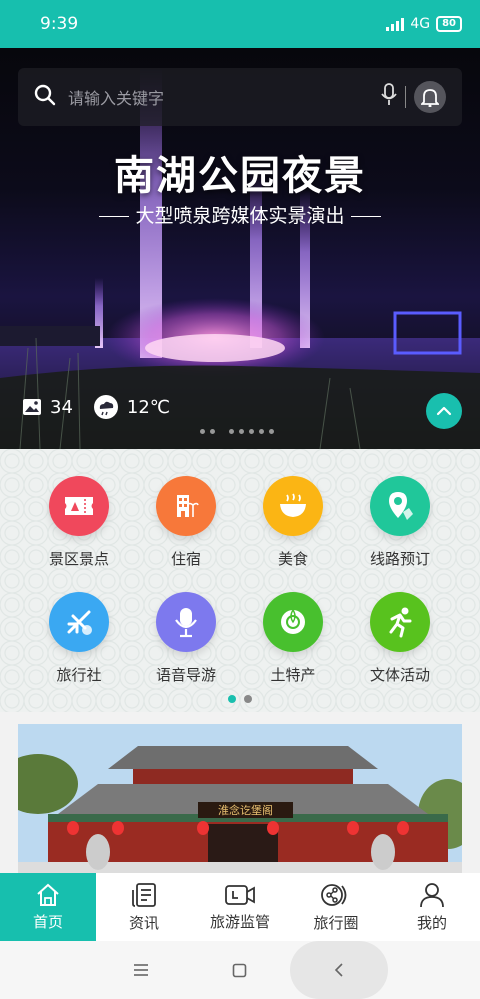 Image resolution: width=480 pixels, height=999 pixels. I want to click on category-item: 土特产, so click(293, 638).